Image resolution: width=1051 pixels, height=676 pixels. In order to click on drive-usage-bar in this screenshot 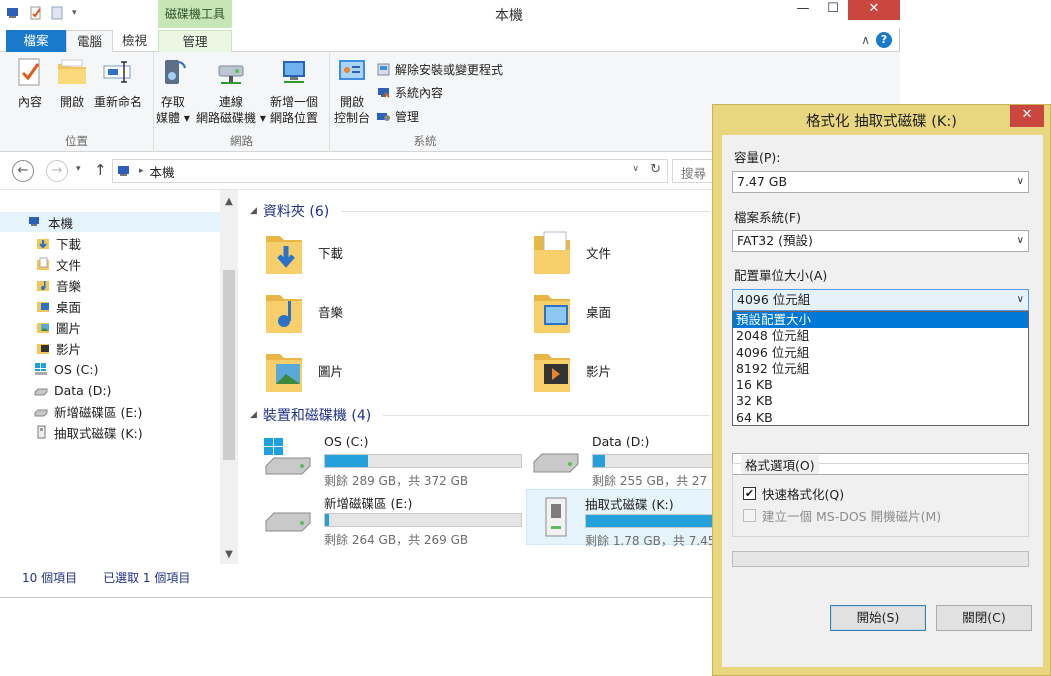, I will do `click(652, 461)`.